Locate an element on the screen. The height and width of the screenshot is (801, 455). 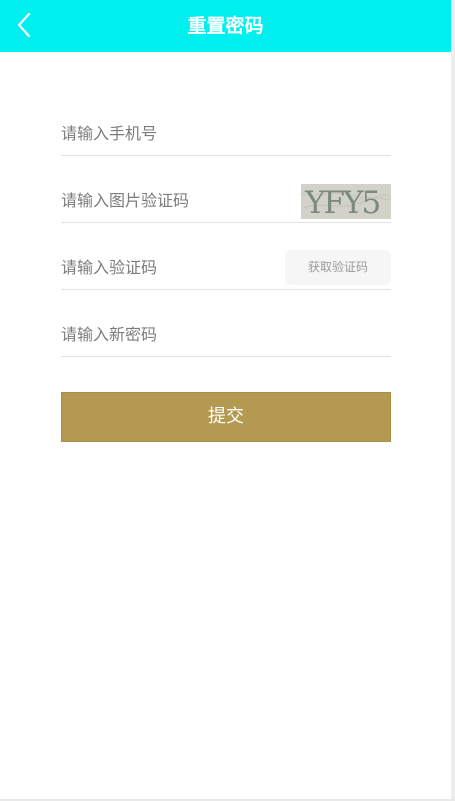
submit-button: 提交 is located at coordinates (226, 417).